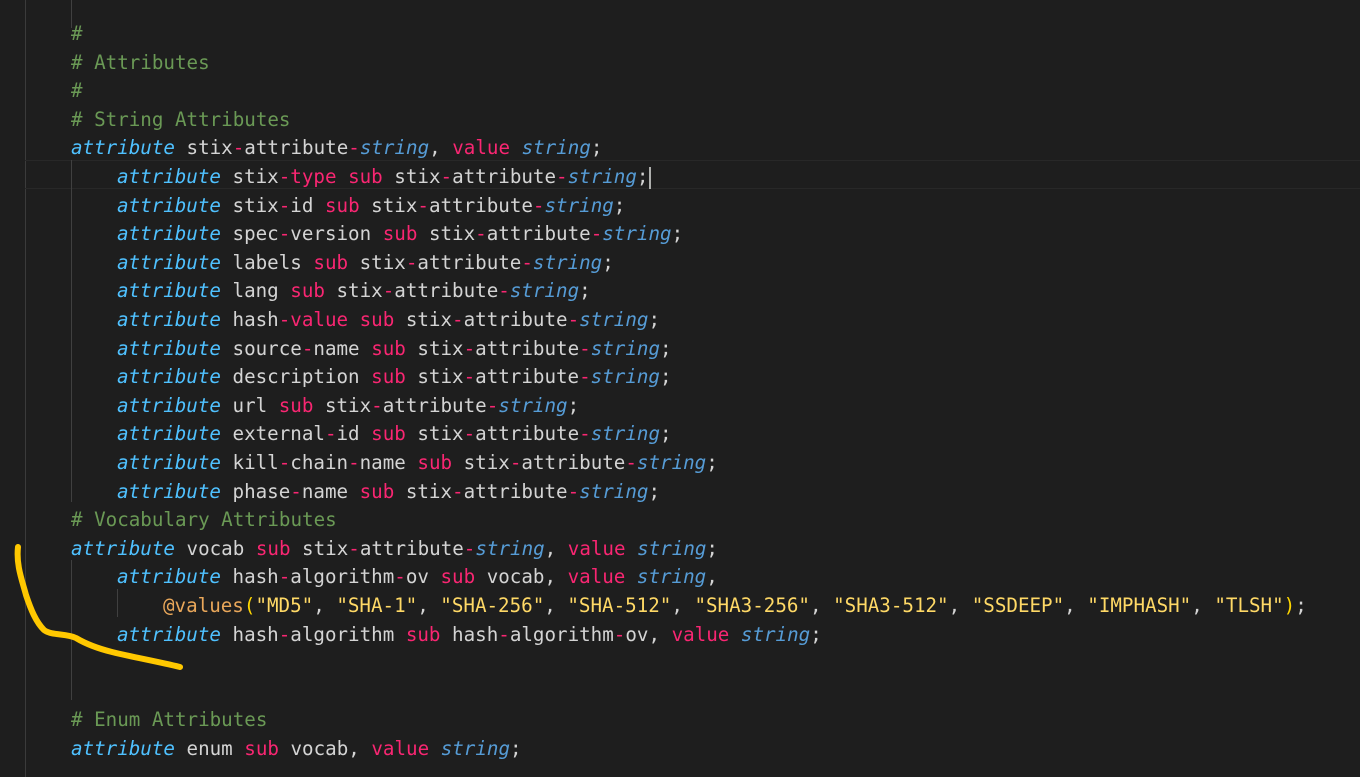 This screenshot has width=1360, height=777. Describe the element at coordinates (244, 405) in the screenshot. I see `code-token: url` at that location.